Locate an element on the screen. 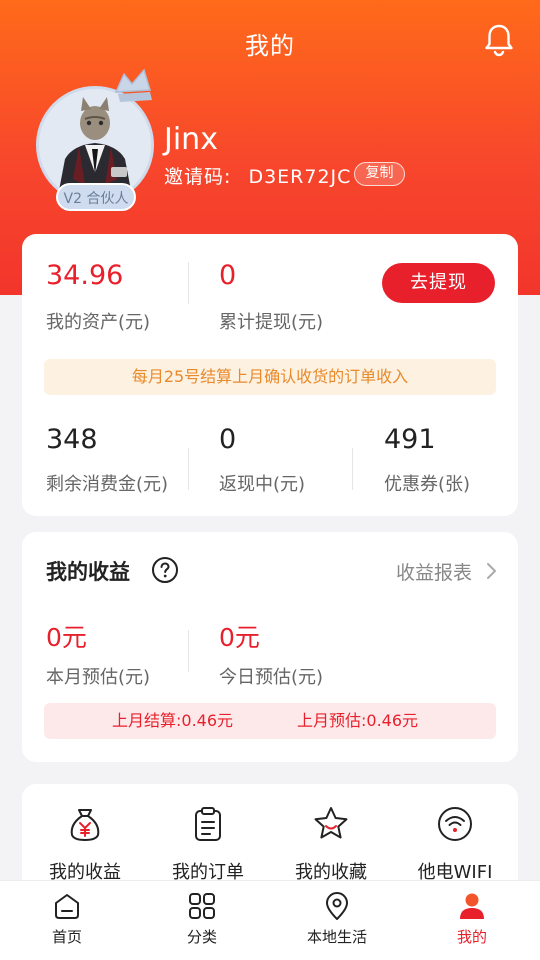  tab-label: 分类 is located at coordinates (201, 937).